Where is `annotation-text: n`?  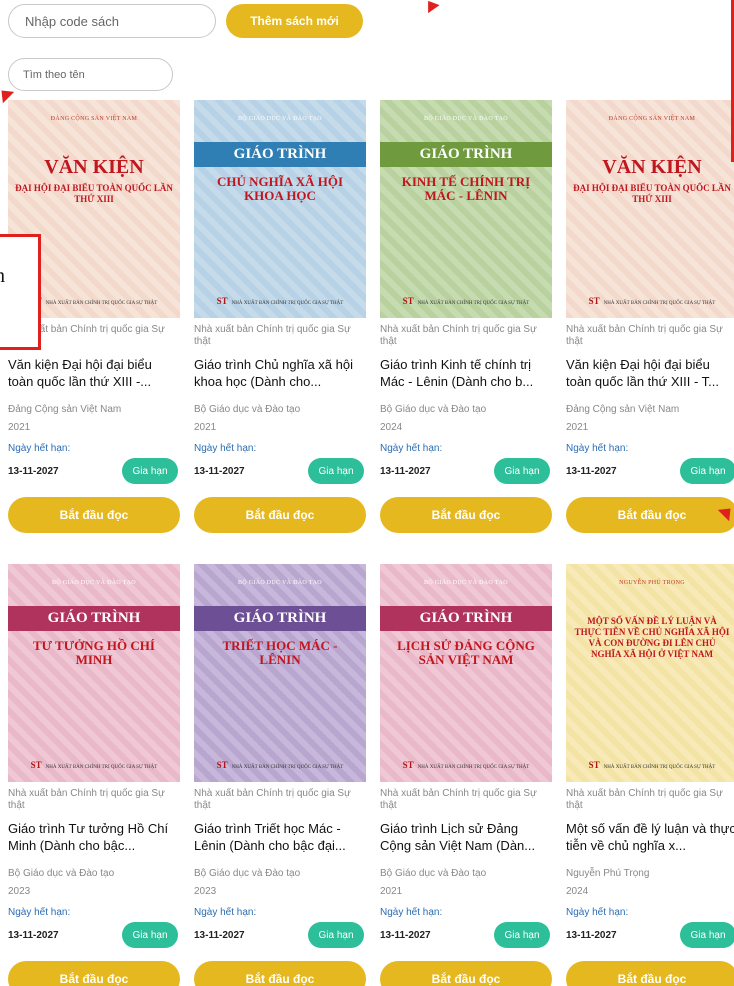
annotation-text: n is located at coordinates (2, 276).